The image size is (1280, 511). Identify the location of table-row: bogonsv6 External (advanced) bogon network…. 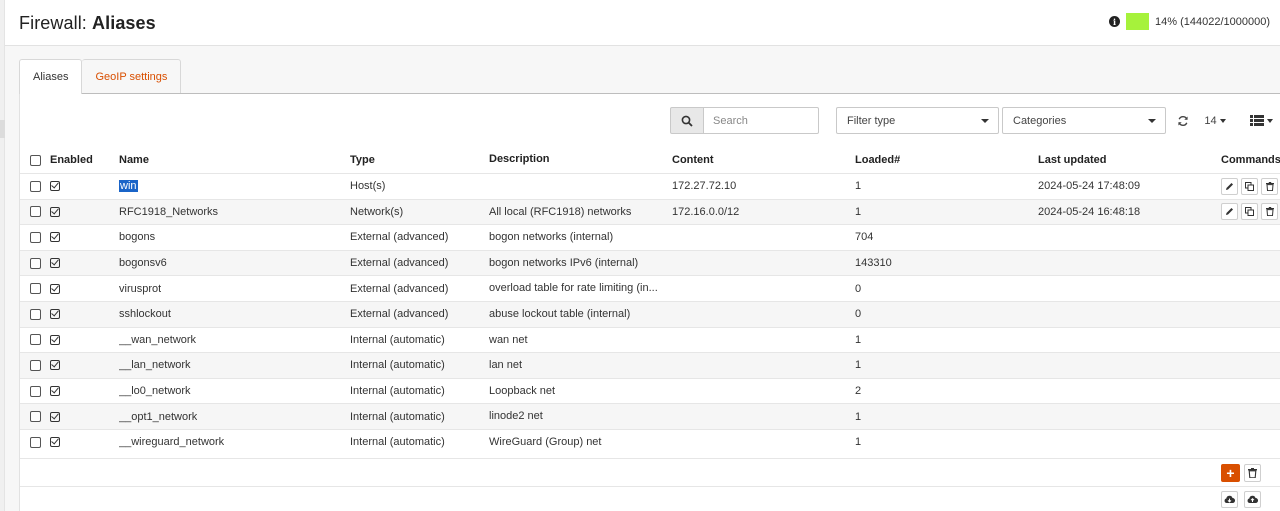
(650, 262).